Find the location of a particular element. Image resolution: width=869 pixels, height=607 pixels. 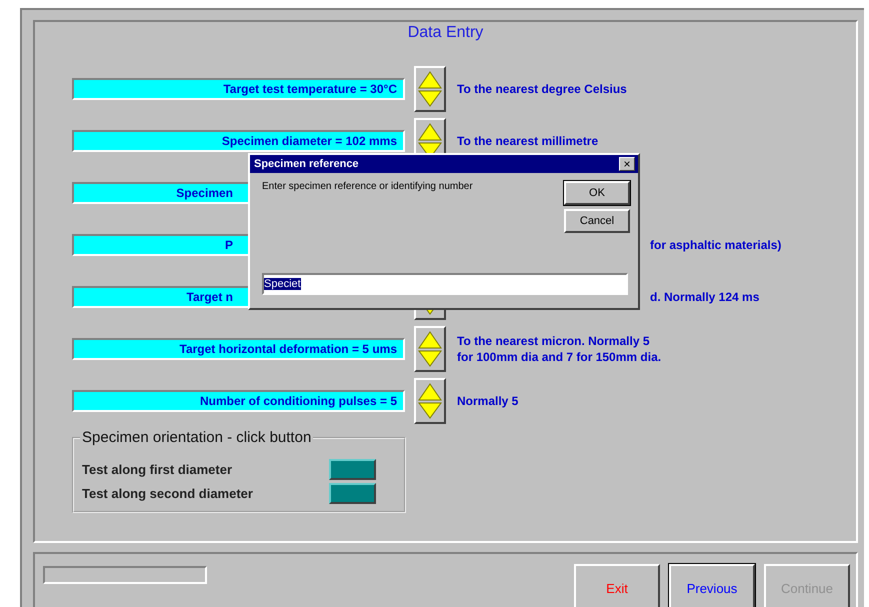

dialog-title: Specimen reference is located at coordinates (306, 164).